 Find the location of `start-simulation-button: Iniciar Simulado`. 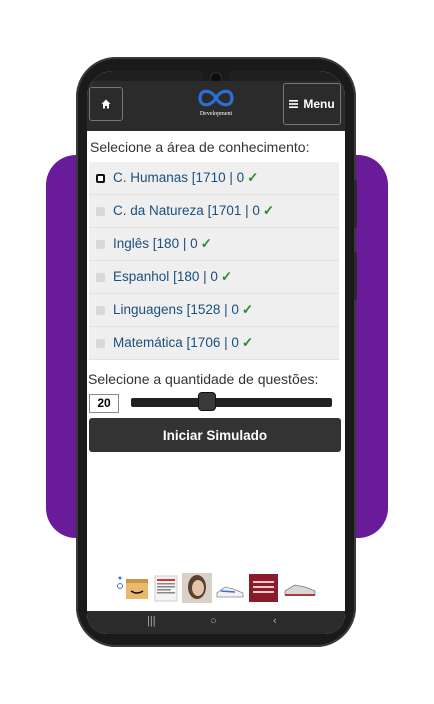

start-simulation-button: Iniciar Simulado is located at coordinates (215, 435).